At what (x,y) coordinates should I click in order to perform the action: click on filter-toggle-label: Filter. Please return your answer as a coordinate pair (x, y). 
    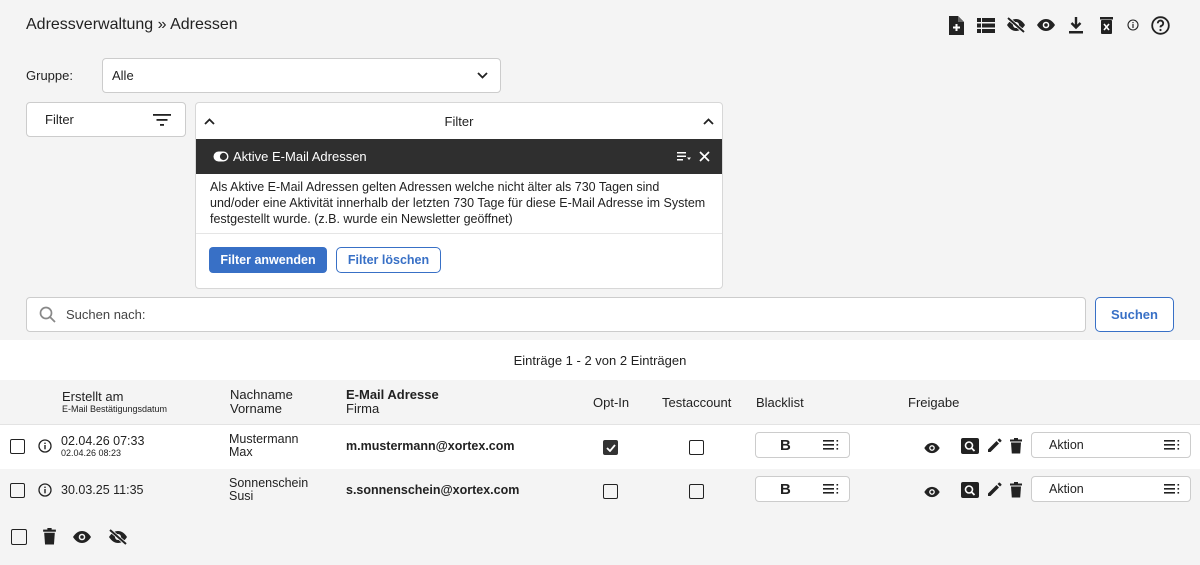
    Looking at the image, I should click on (59, 119).